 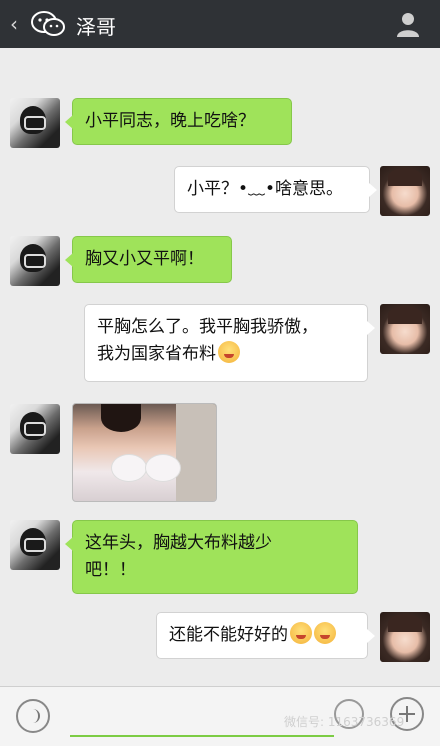 What do you see at coordinates (170, 121) in the screenshot?
I see `message-text: 小平同志，晚上吃啥？` at bounding box center [170, 121].